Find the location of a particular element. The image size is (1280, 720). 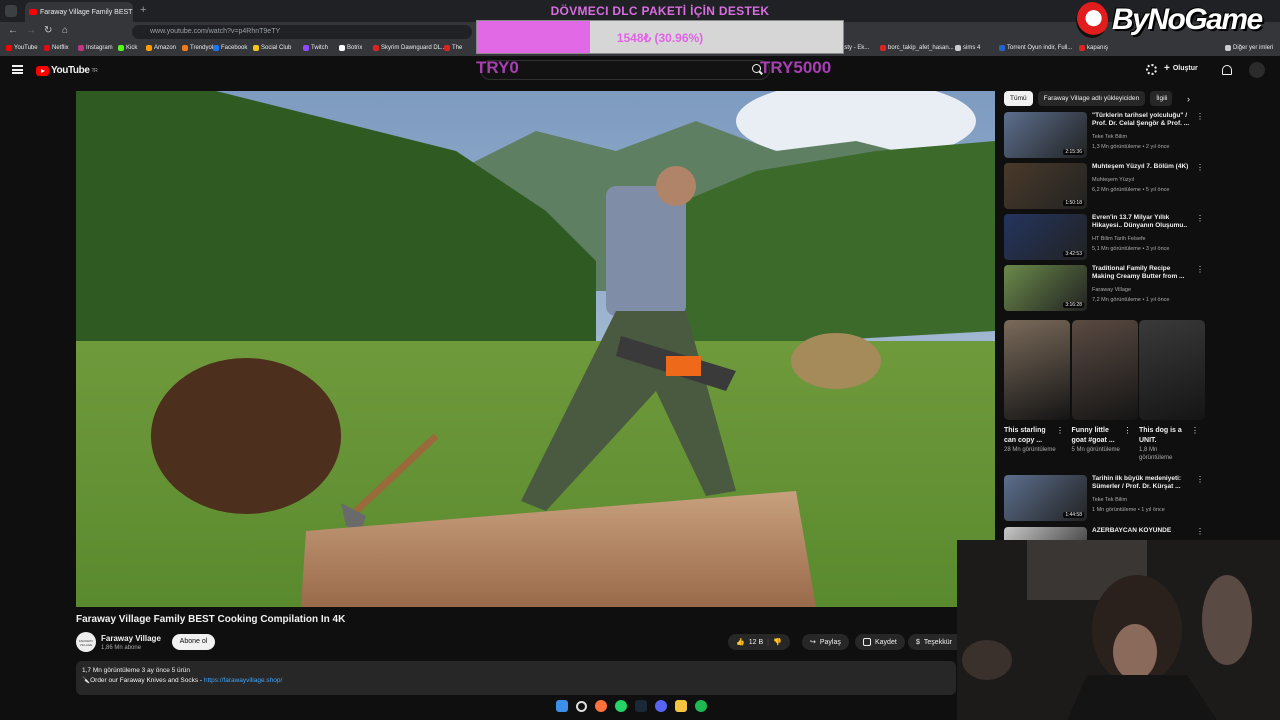

create-button: + Oluştur is located at coordinates (1181, 68).